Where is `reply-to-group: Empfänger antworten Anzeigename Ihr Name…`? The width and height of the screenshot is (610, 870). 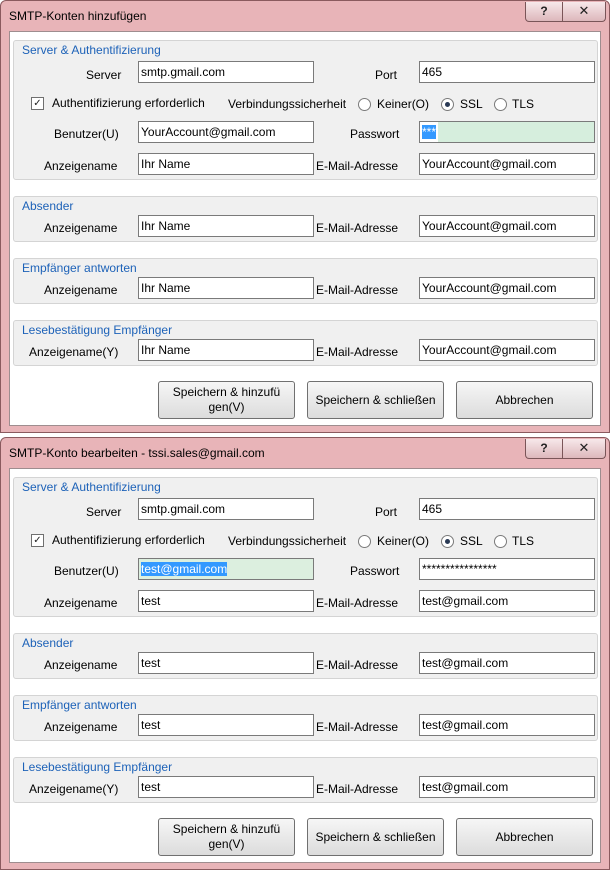 reply-to-group: Empfänger antworten Anzeigename Ihr Name… is located at coordinates (305, 281).